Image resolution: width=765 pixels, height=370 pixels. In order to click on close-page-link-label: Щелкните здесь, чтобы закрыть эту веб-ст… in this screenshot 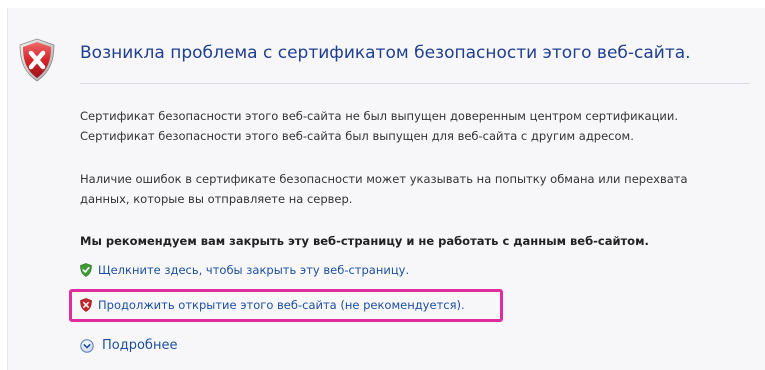, I will do `click(253, 270)`.